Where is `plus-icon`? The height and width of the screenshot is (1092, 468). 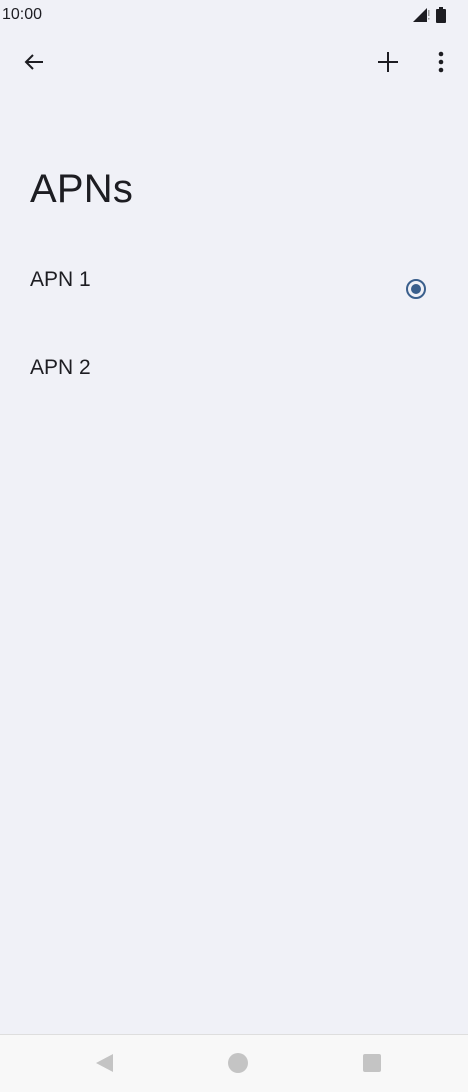
plus-icon is located at coordinates (388, 64).